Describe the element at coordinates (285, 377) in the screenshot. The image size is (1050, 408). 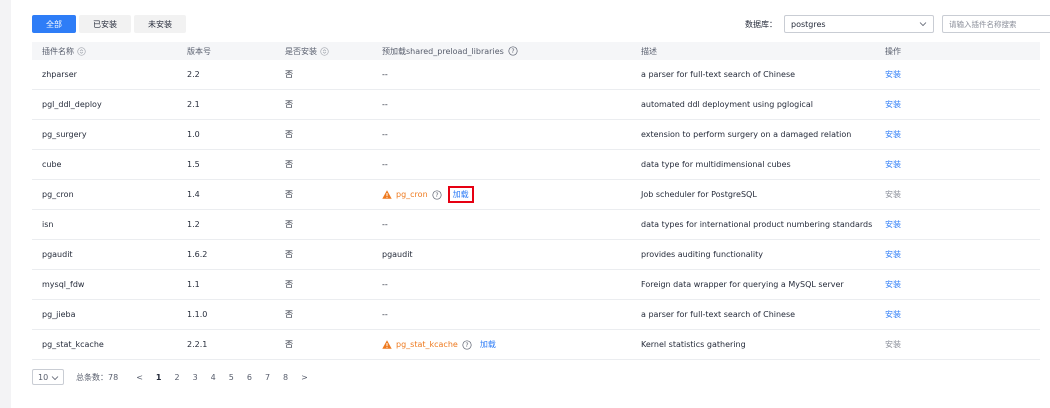
I see `page-button-8: 8` at that location.